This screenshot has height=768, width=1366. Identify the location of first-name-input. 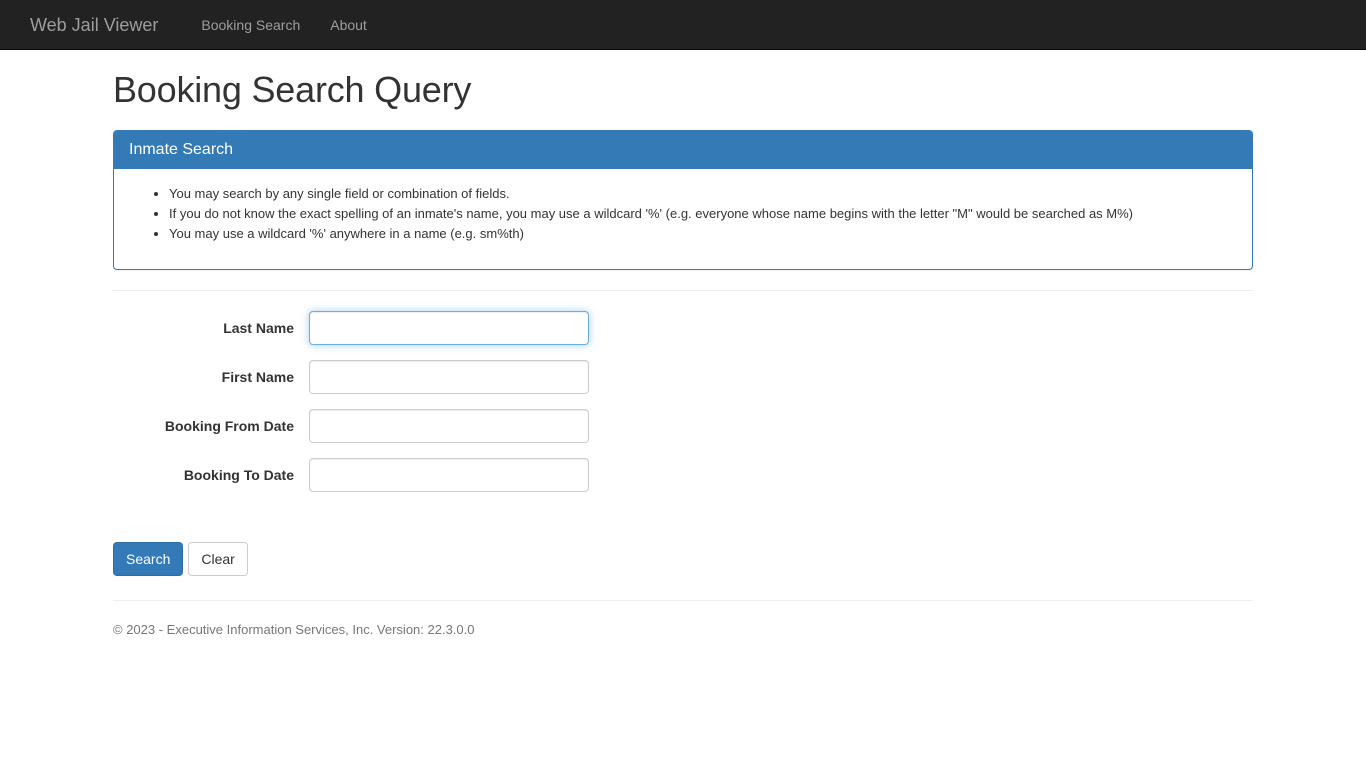
(449, 377).